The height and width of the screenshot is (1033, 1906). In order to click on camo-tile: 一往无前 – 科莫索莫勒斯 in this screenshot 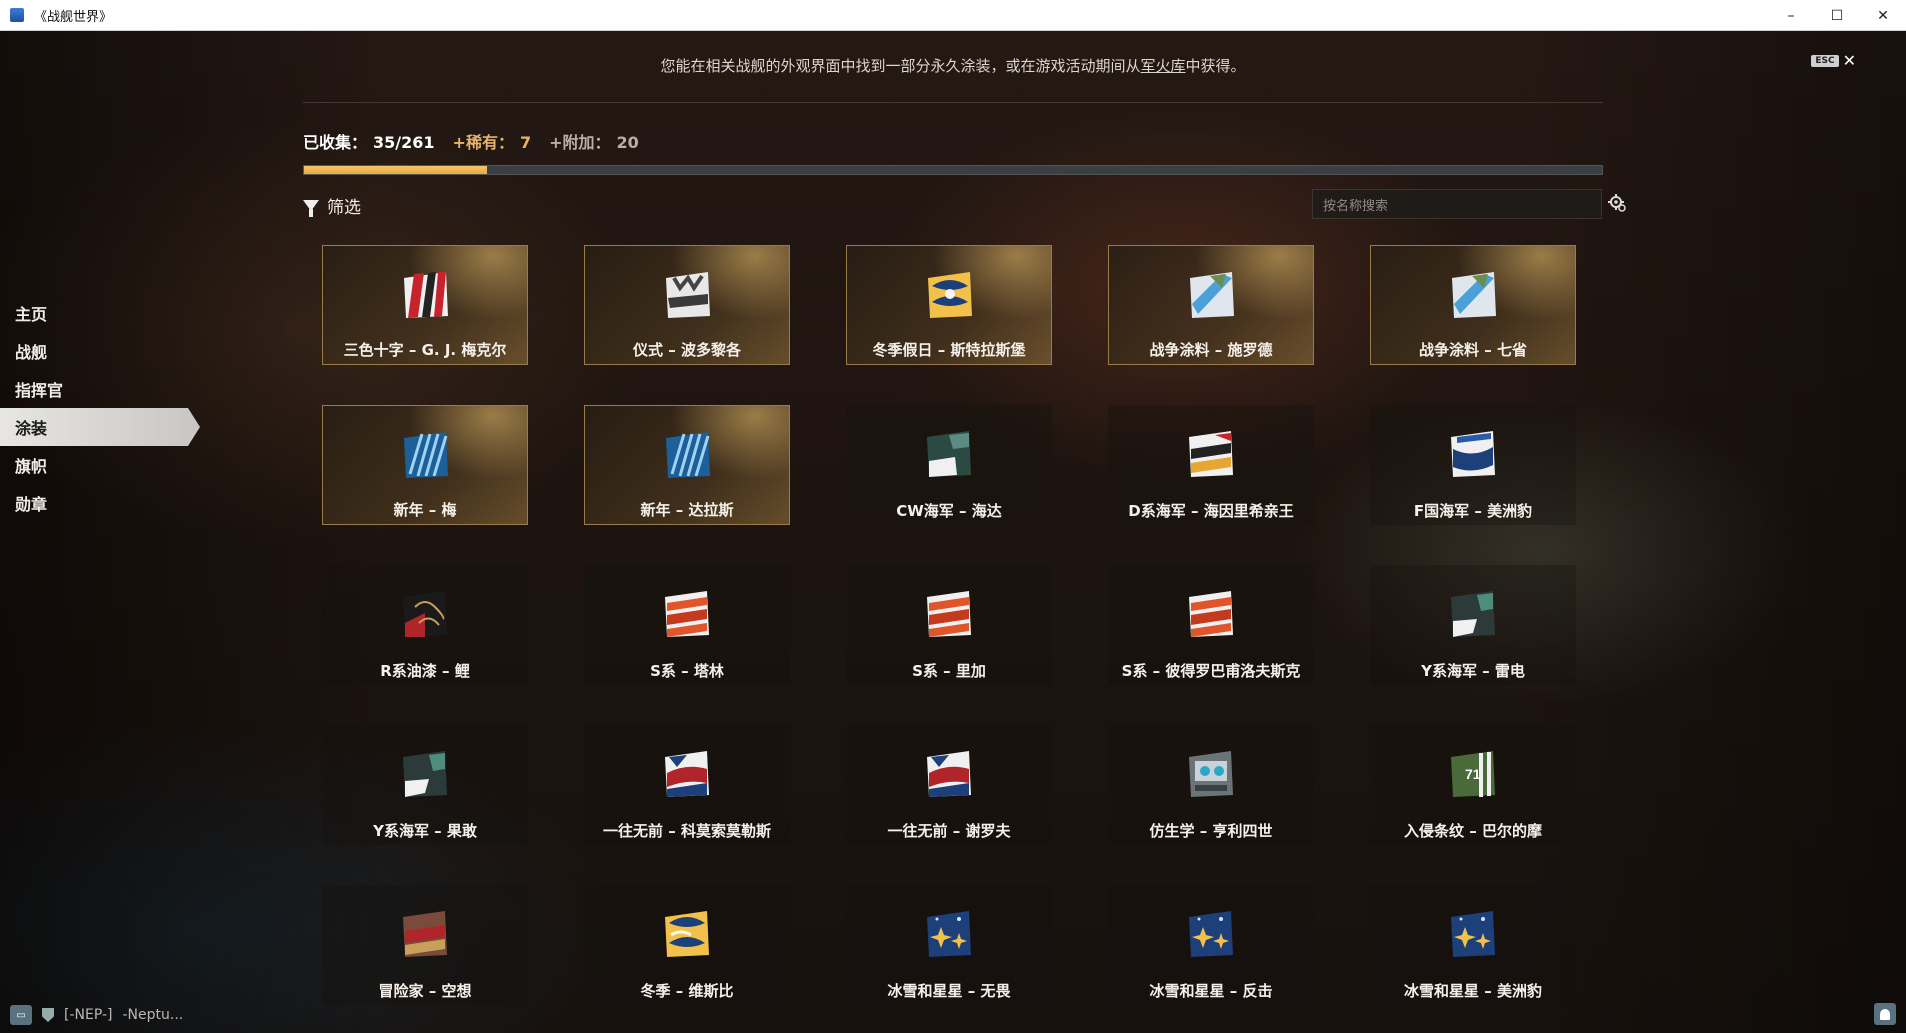, I will do `click(687, 785)`.